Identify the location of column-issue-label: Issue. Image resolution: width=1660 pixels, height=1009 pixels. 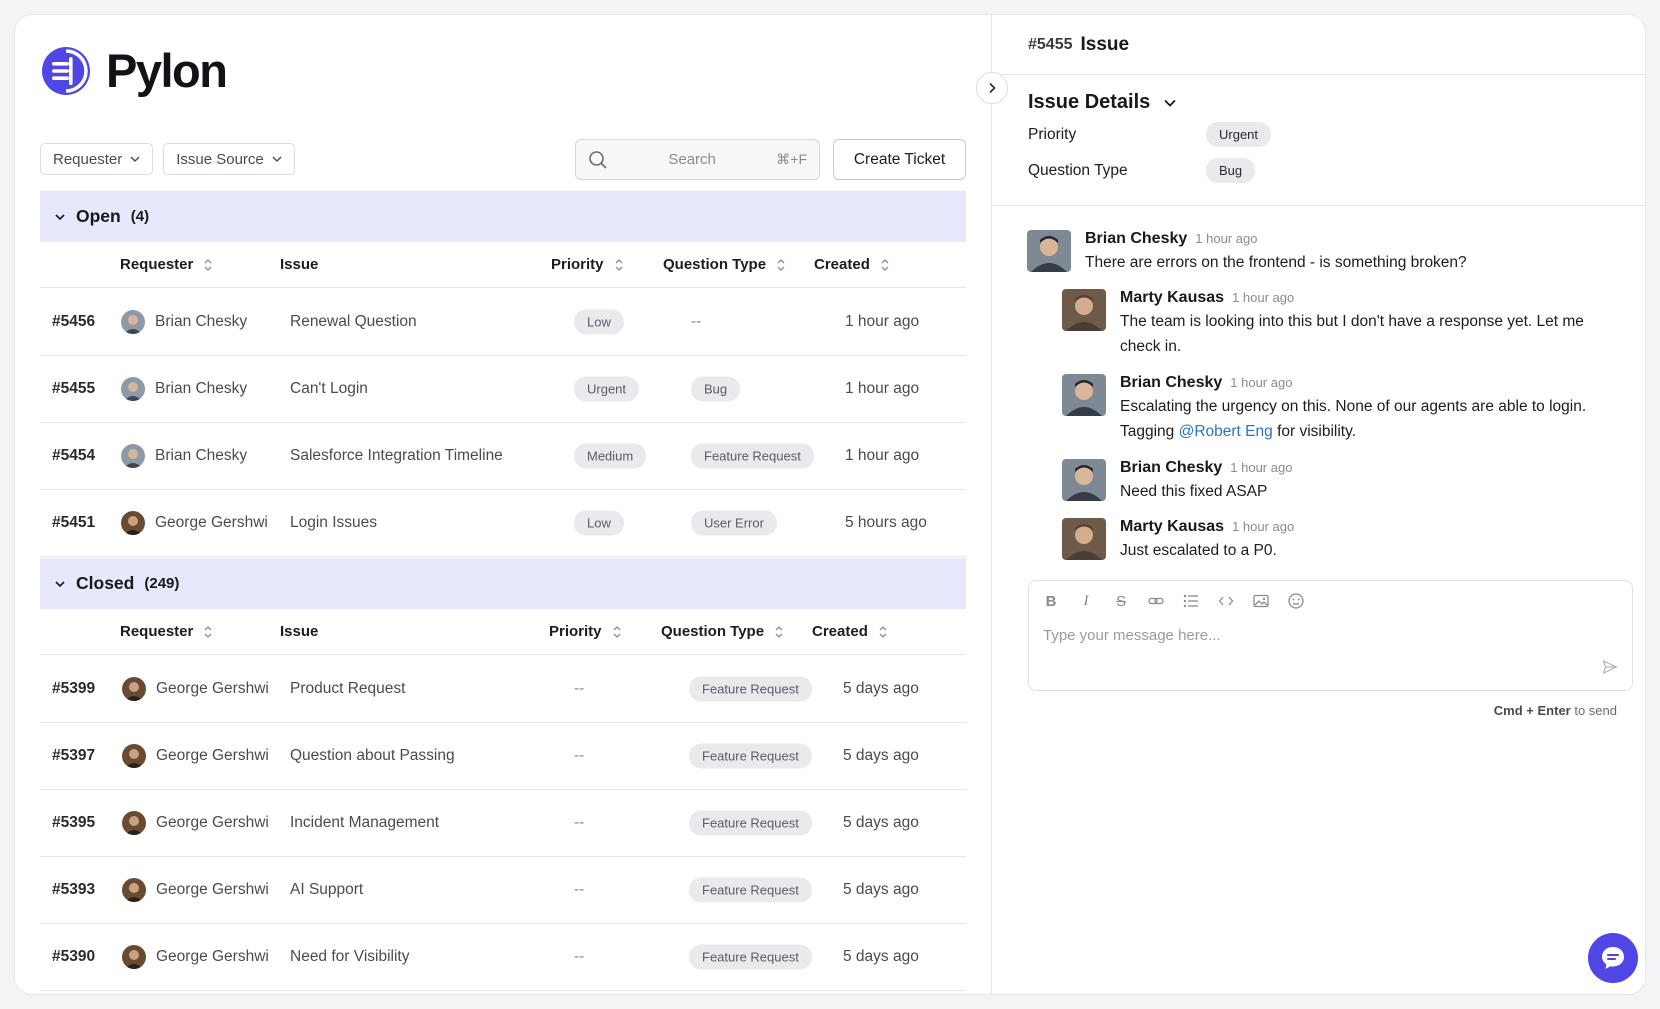
(299, 264).